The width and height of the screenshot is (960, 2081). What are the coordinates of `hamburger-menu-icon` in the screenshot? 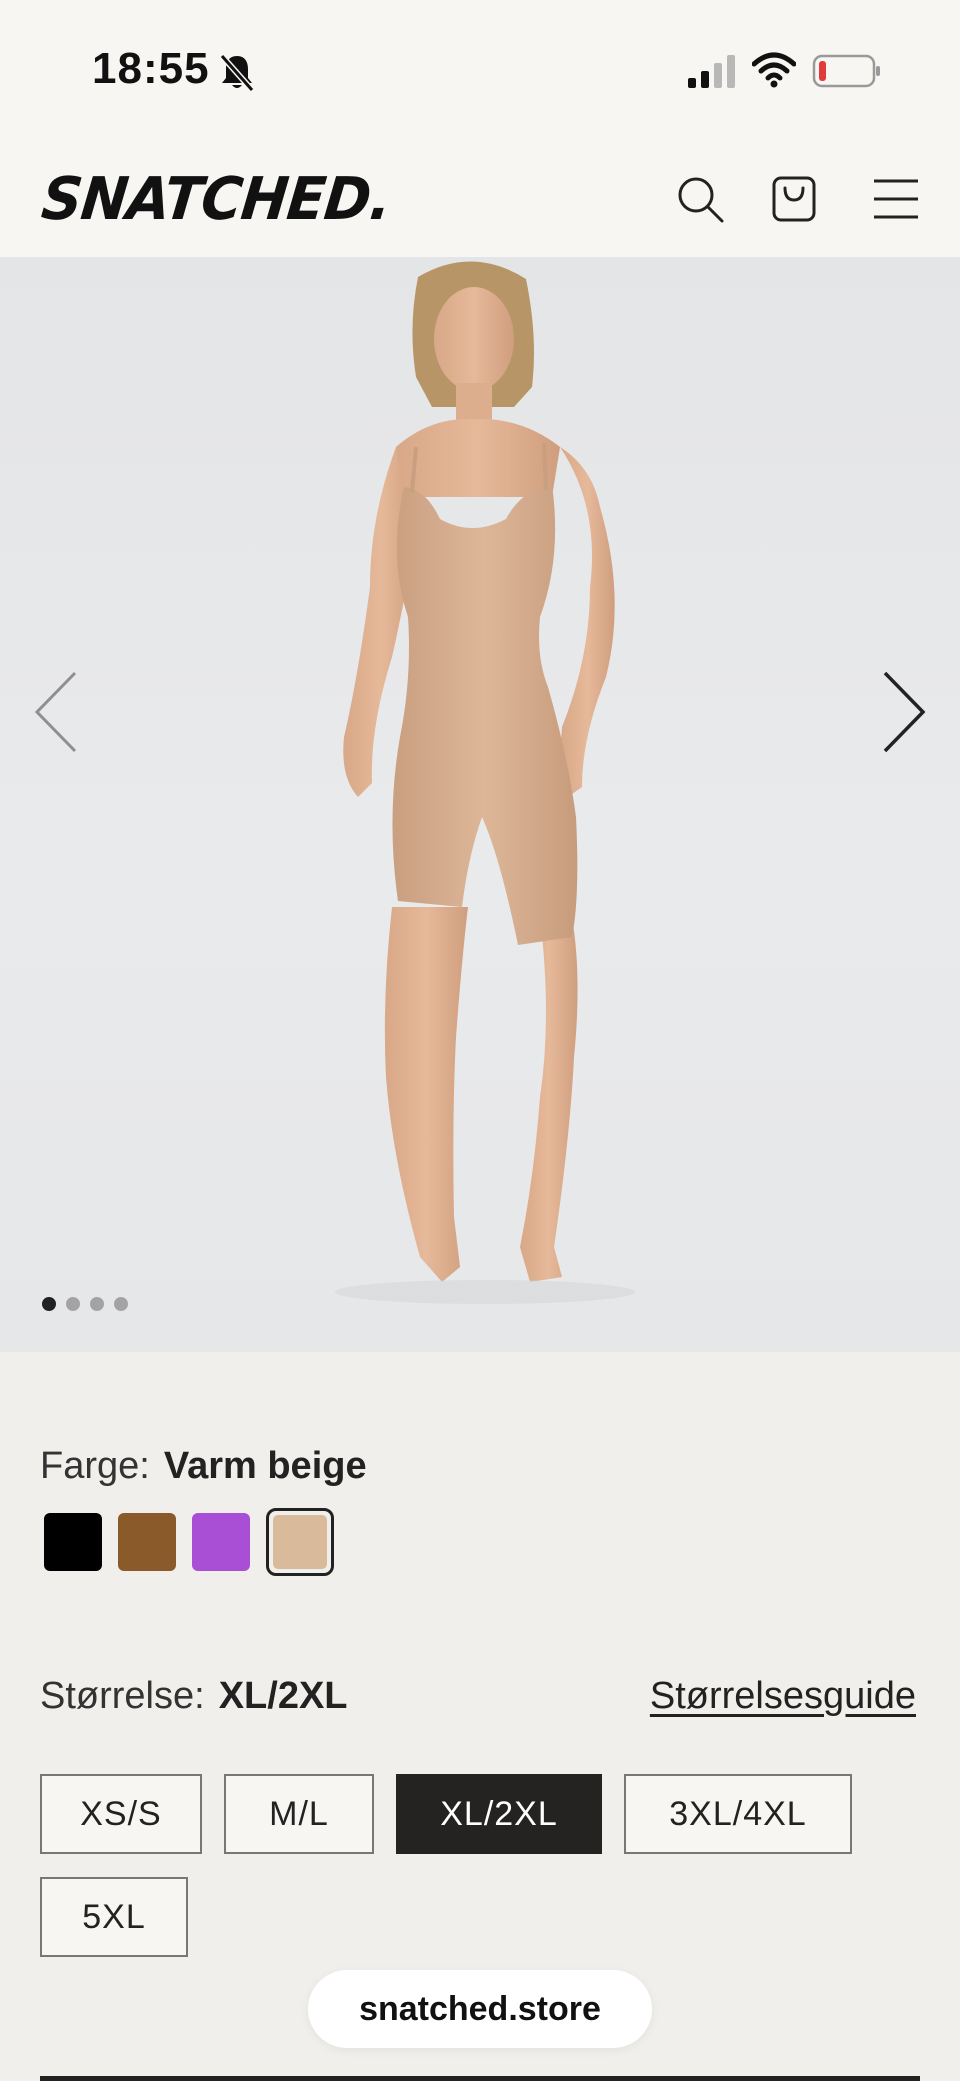 It's located at (896, 199).